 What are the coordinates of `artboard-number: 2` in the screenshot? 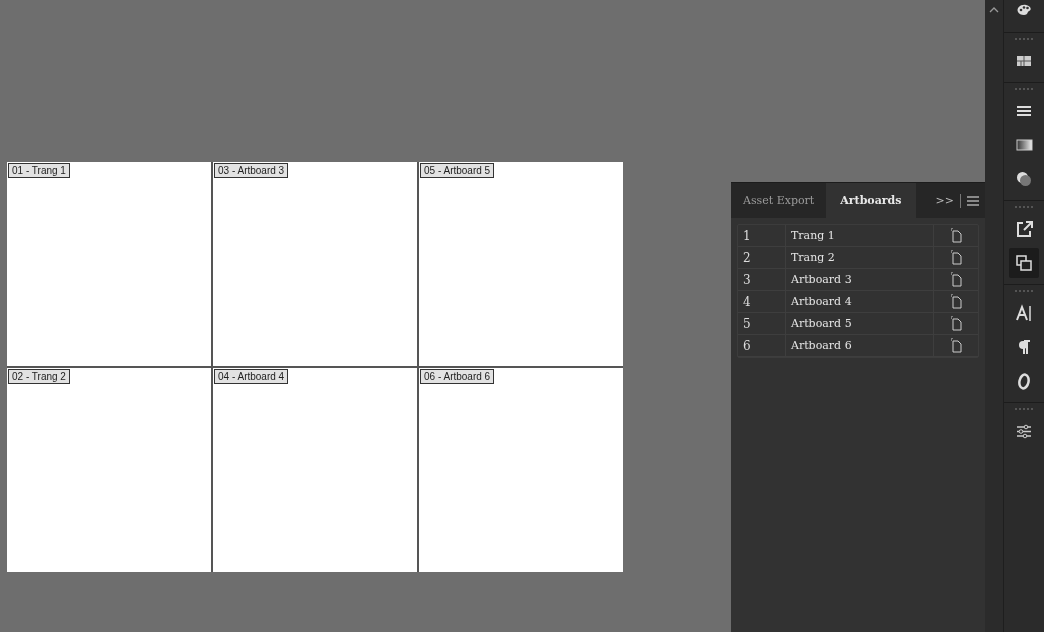 It's located at (762, 257).